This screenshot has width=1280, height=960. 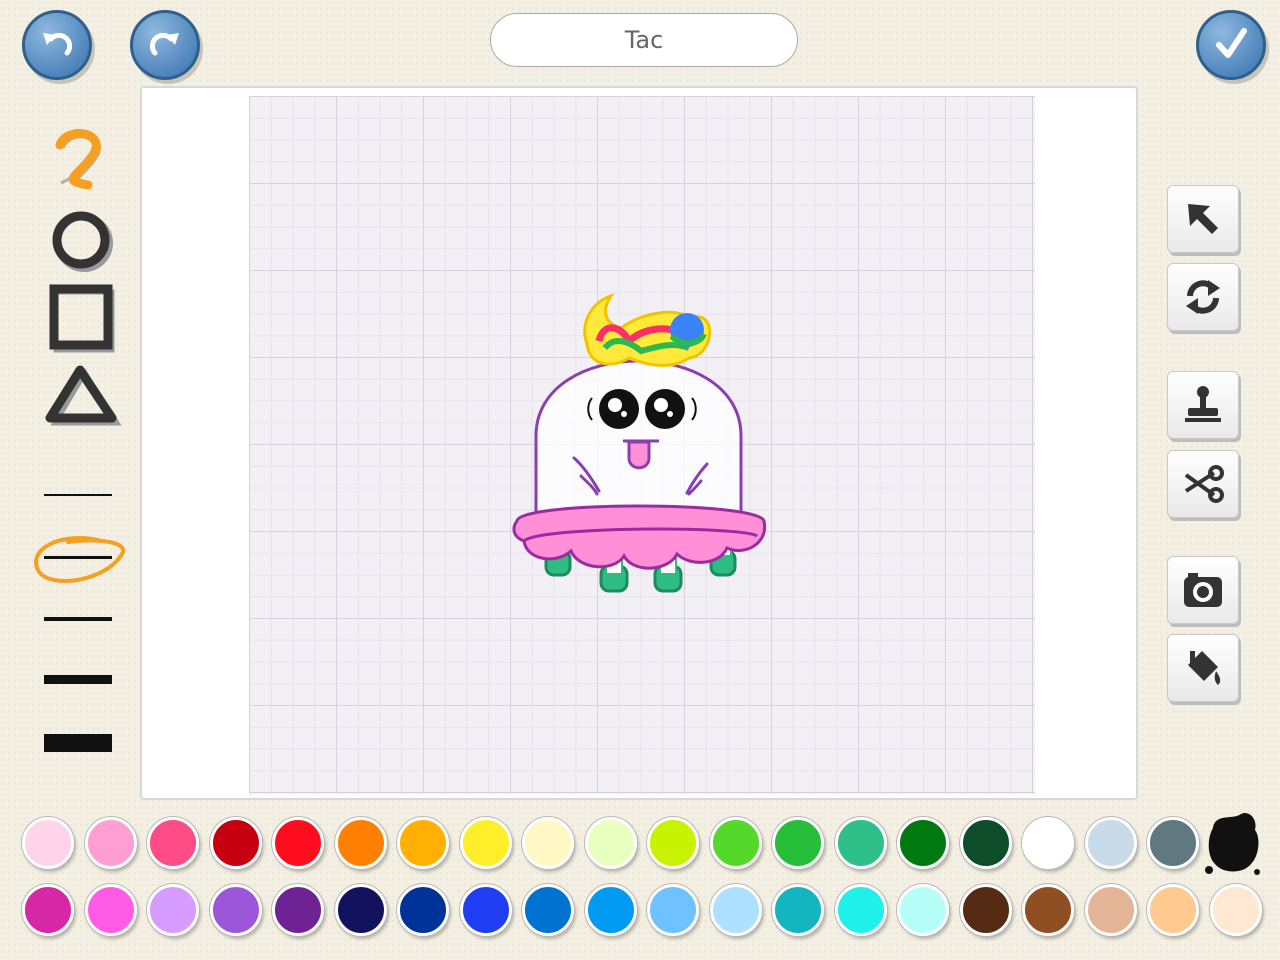 I want to click on stamp-tool-button, so click(x=1203, y=405).